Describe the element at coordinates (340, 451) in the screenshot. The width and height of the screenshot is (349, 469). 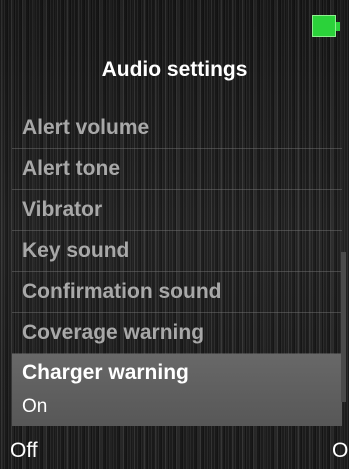
I see `softkey-right-on: On` at that location.